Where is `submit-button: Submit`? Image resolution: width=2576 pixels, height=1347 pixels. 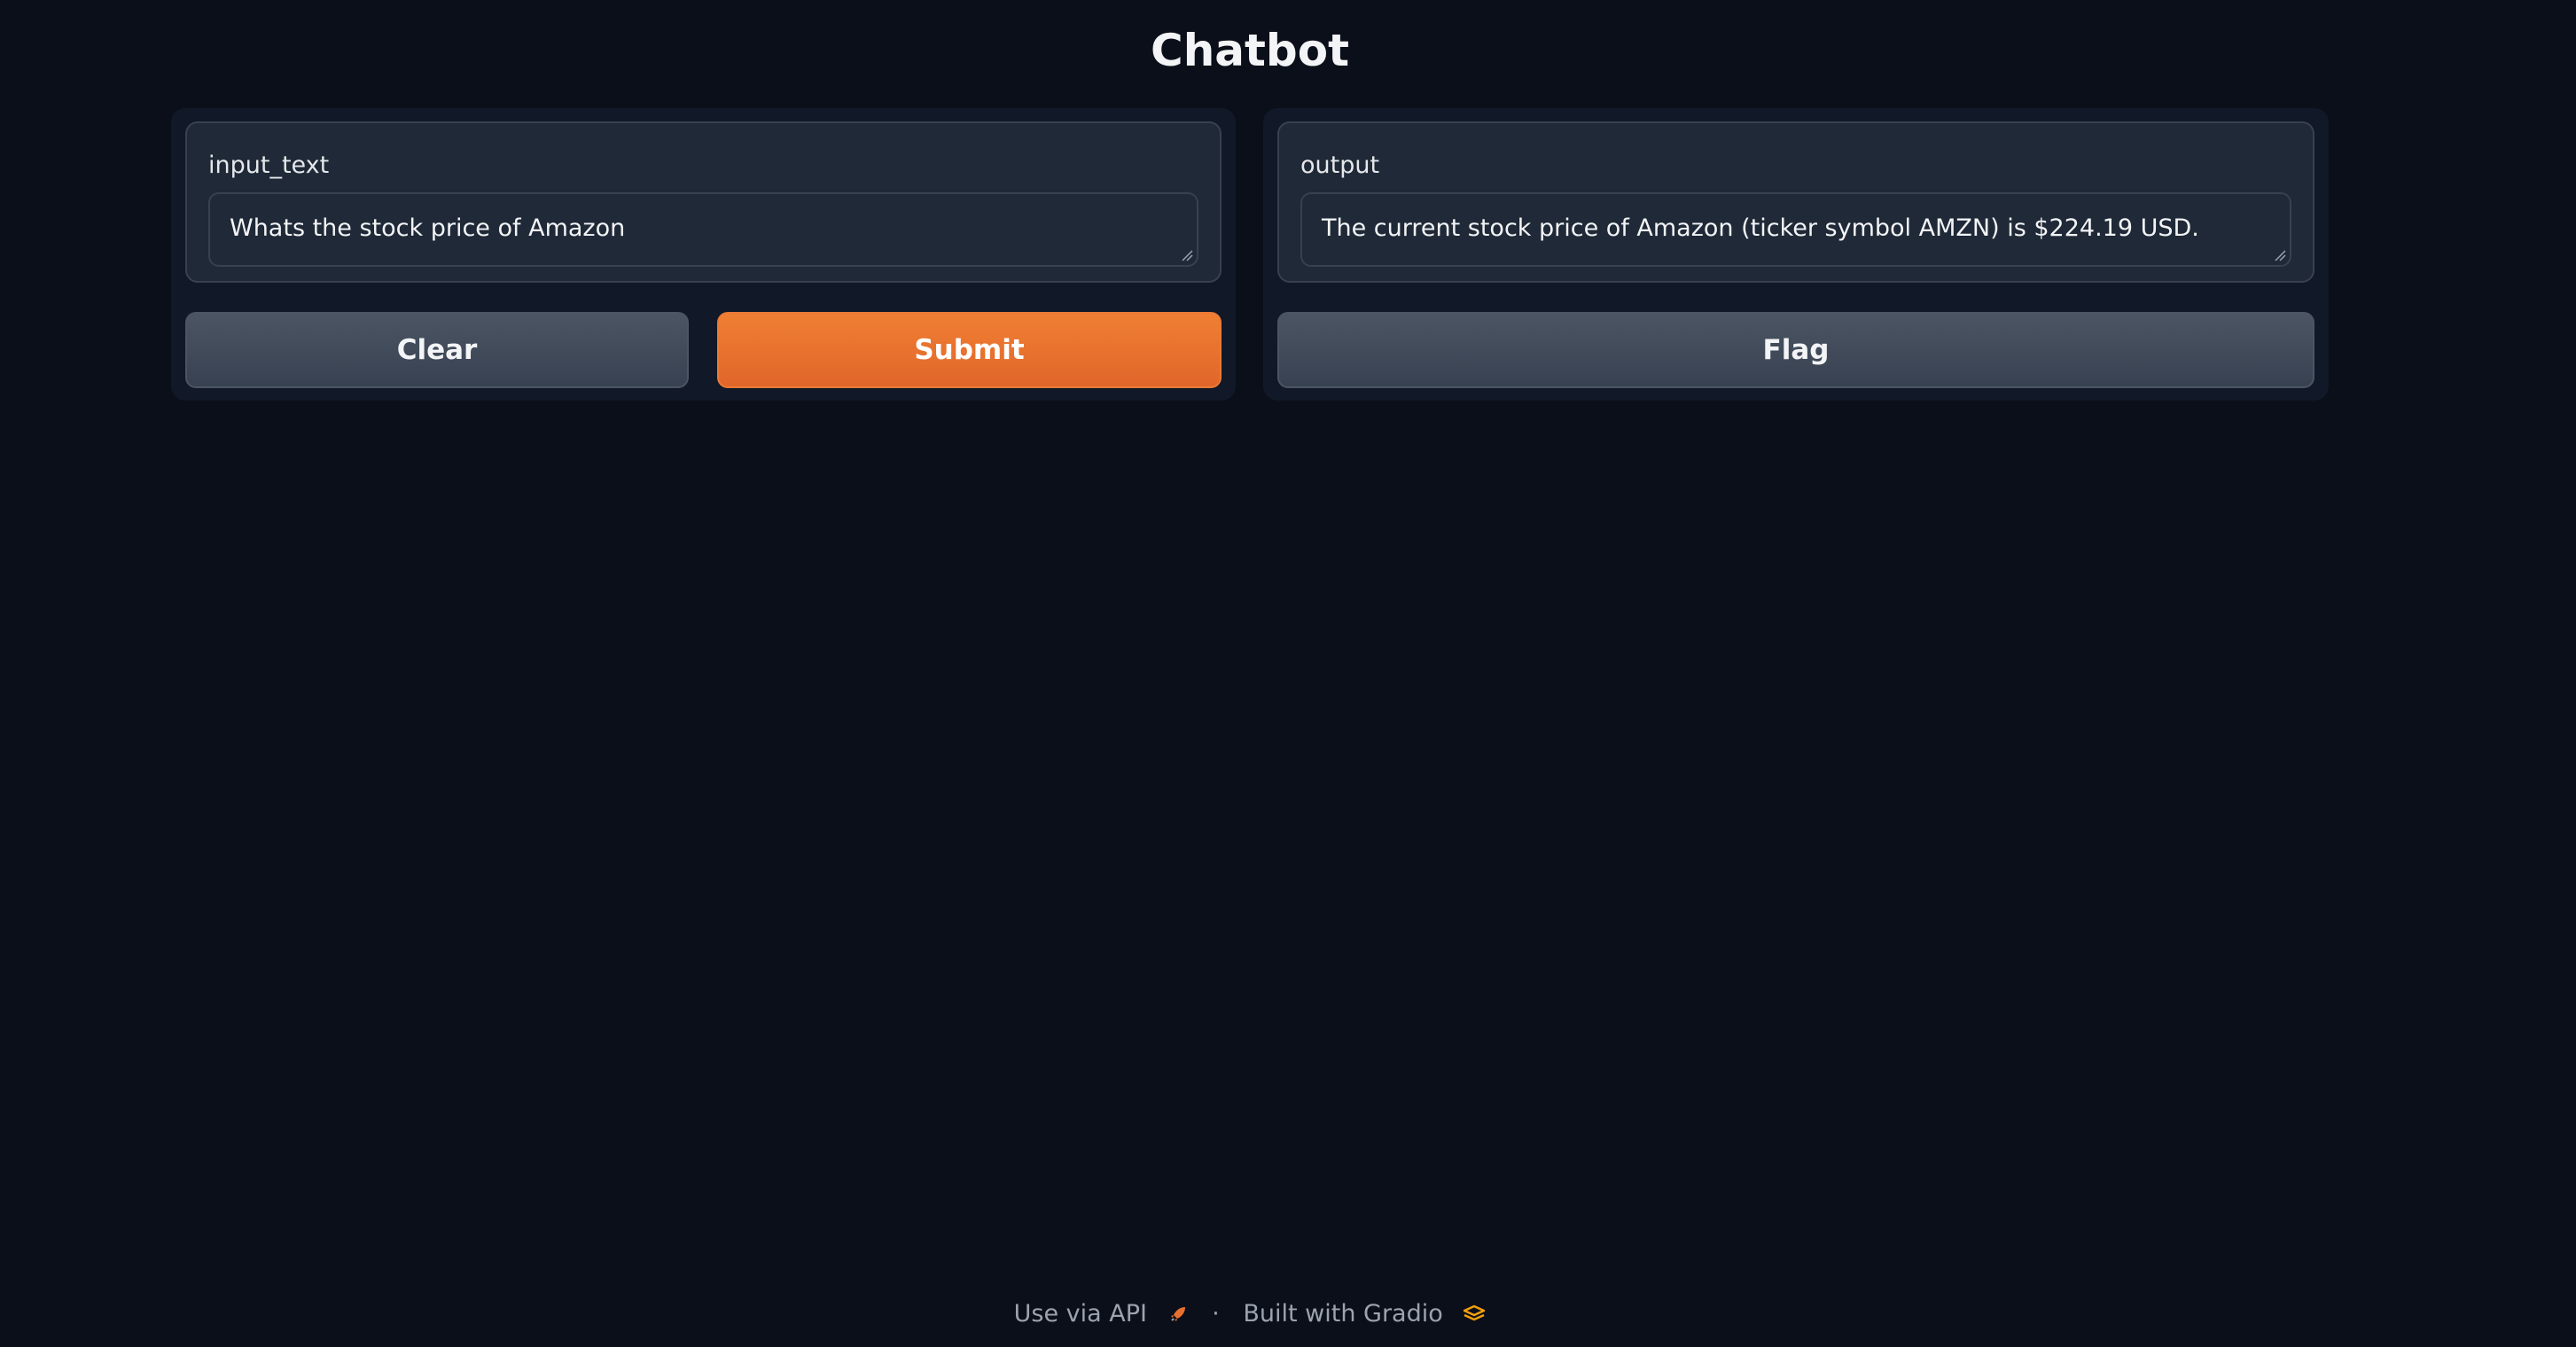
submit-button: Submit is located at coordinates (969, 350).